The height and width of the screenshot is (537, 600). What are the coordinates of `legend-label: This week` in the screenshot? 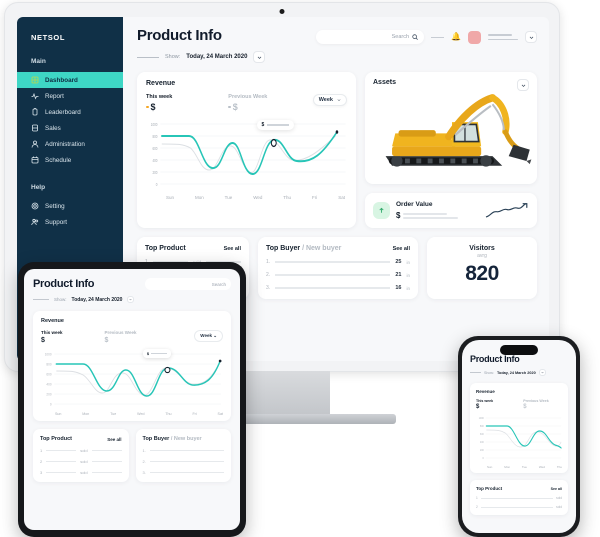 It's located at (52, 332).